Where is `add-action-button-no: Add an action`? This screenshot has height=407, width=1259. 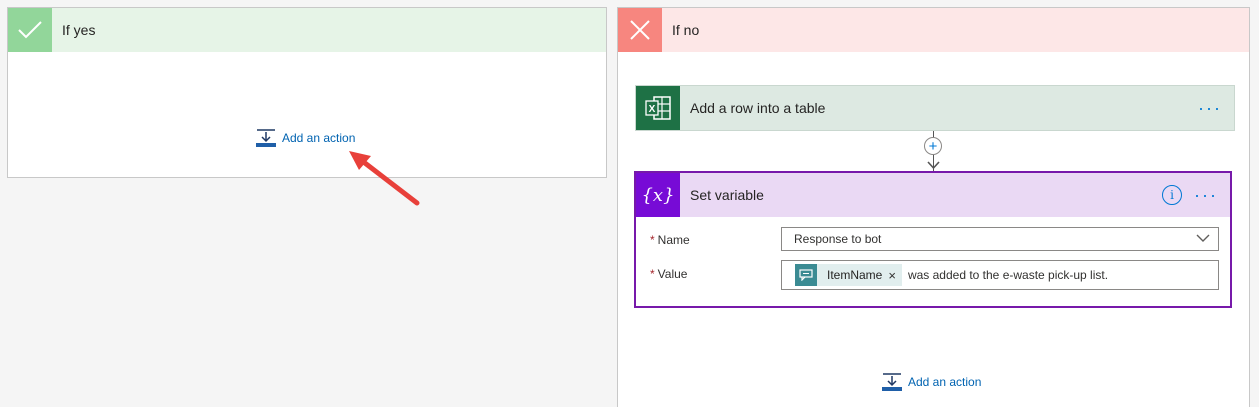 add-action-button-no: Add an action is located at coordinates (931, 382).